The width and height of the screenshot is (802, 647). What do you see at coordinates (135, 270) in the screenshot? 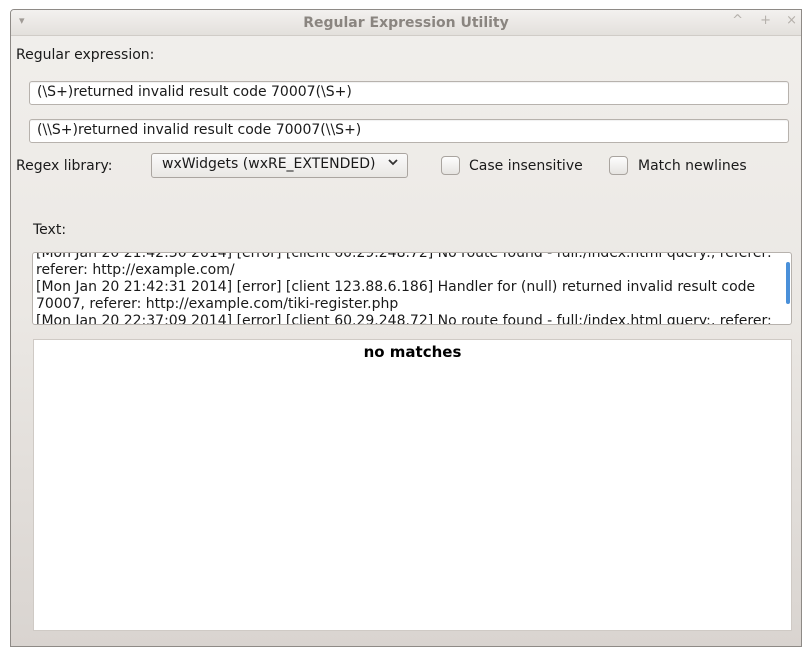
I see `text-line: referer: http://example.com/` at bounding box center [135, 270].